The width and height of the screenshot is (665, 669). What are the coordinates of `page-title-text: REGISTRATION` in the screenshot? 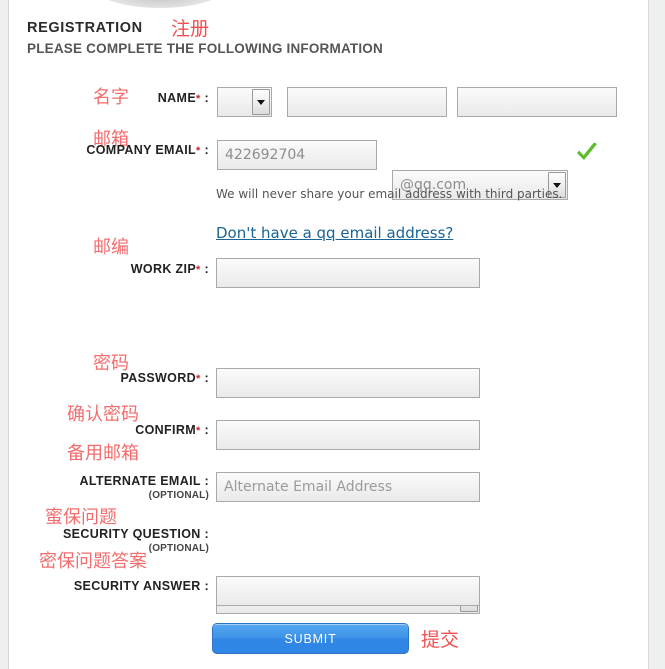 It's located at (85, 28).